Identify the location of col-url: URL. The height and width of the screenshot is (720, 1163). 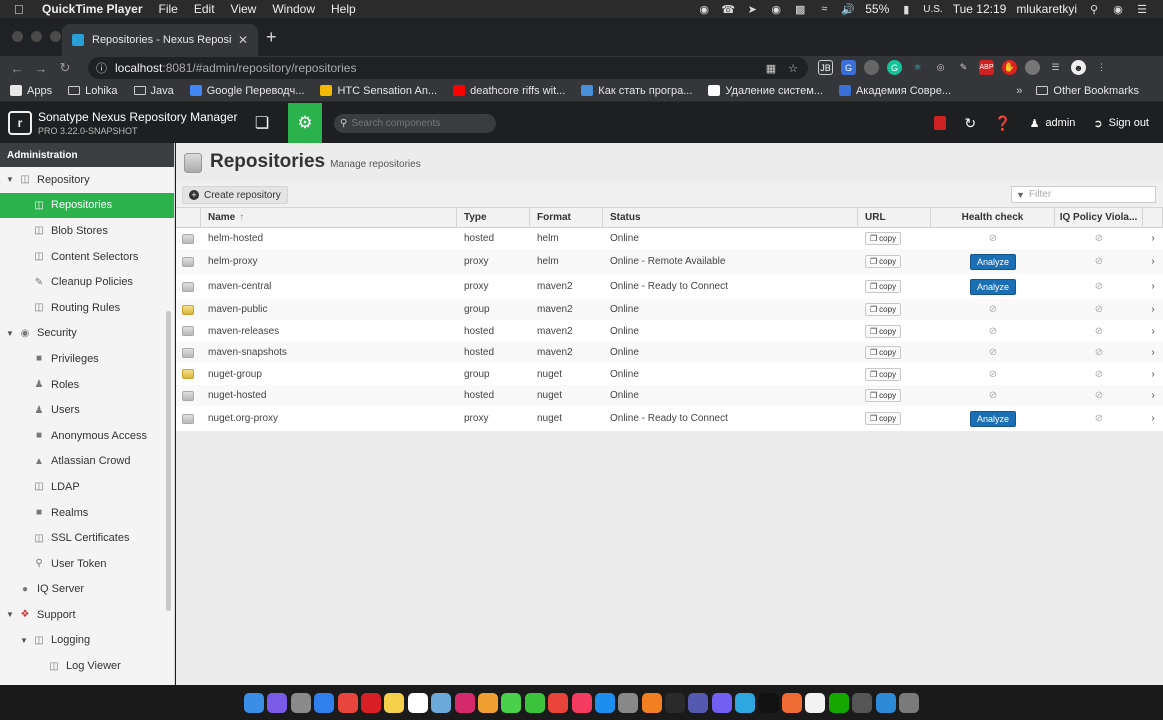
(894, 217).